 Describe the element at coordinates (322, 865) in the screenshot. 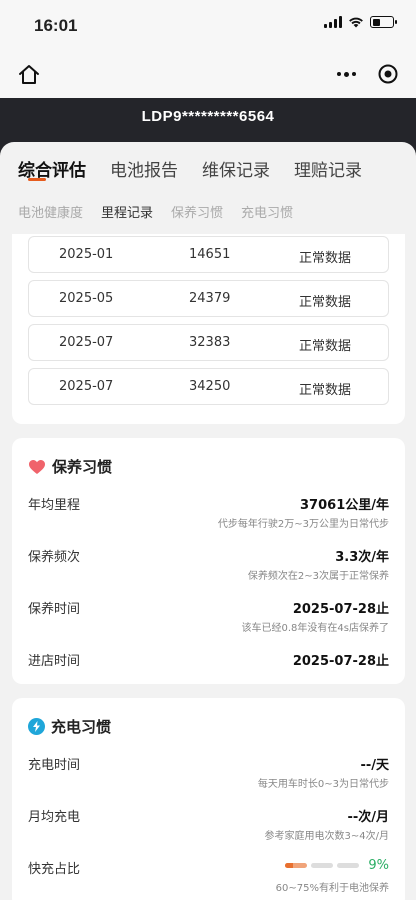

I see `fast-charge-progress` at that location.